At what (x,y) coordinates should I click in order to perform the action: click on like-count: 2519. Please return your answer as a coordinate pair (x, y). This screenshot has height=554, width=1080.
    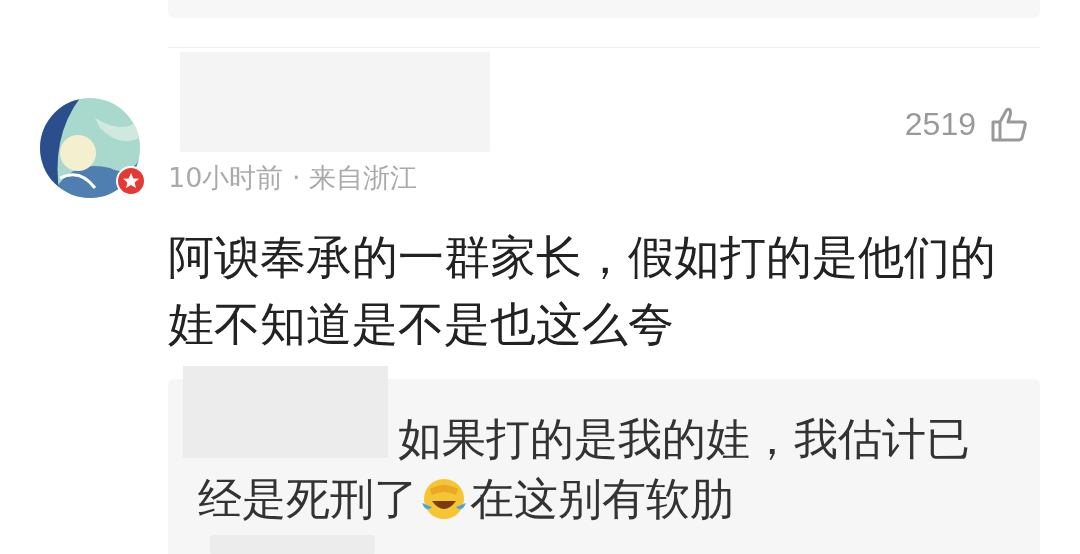
    Looking at the image, I should click on (940, 124).